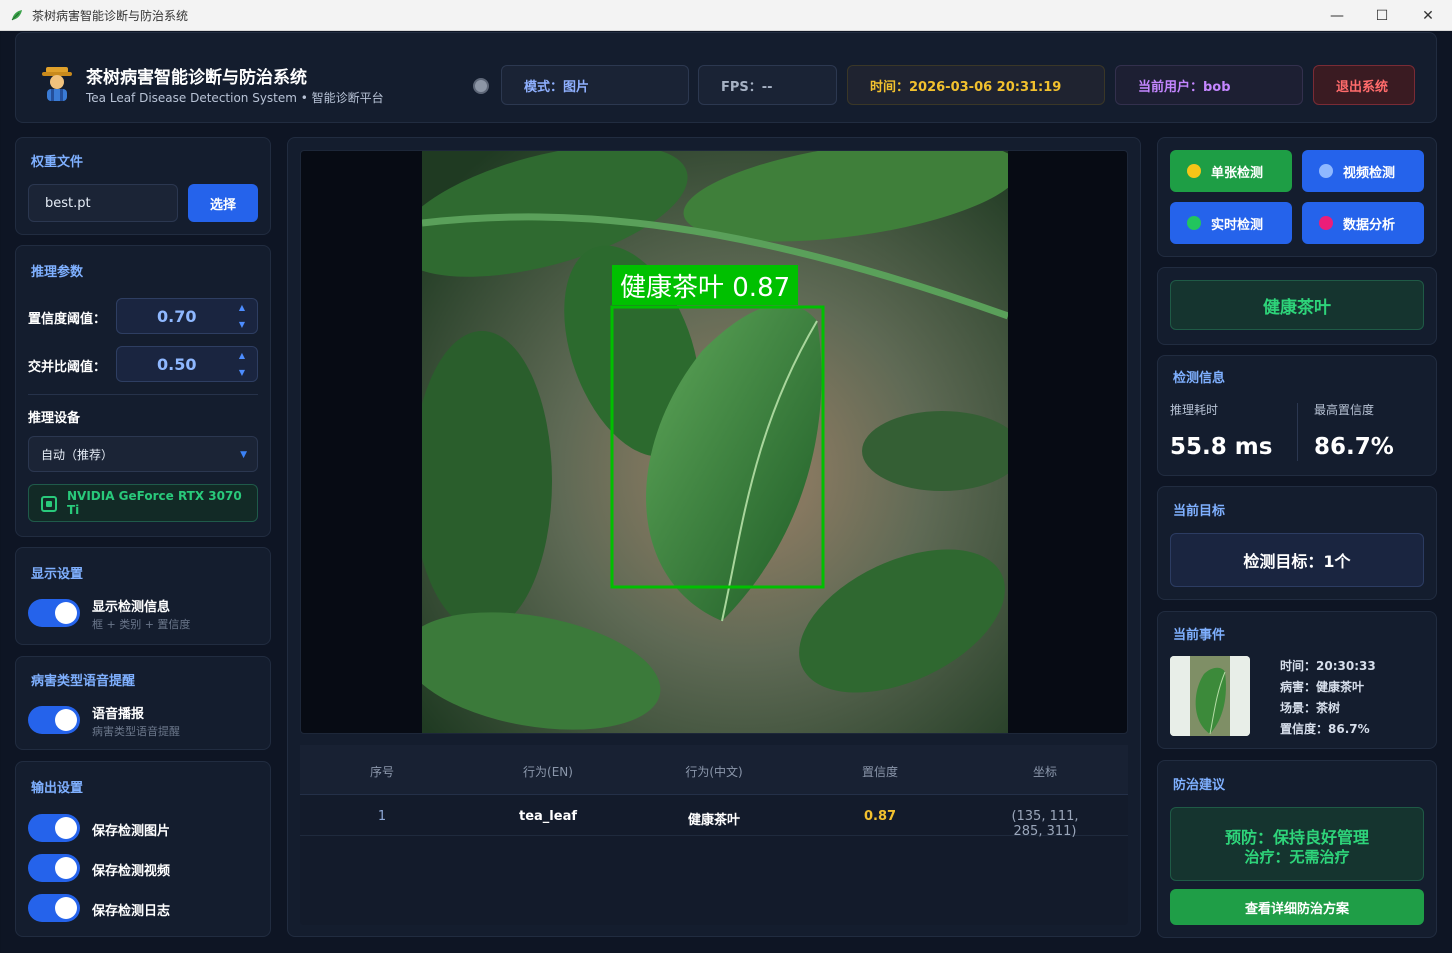  What do you see at coordinates (1045, 772) in the screenshot?
I see `col-coords: 坐标` at bounding box center [1045, 772].